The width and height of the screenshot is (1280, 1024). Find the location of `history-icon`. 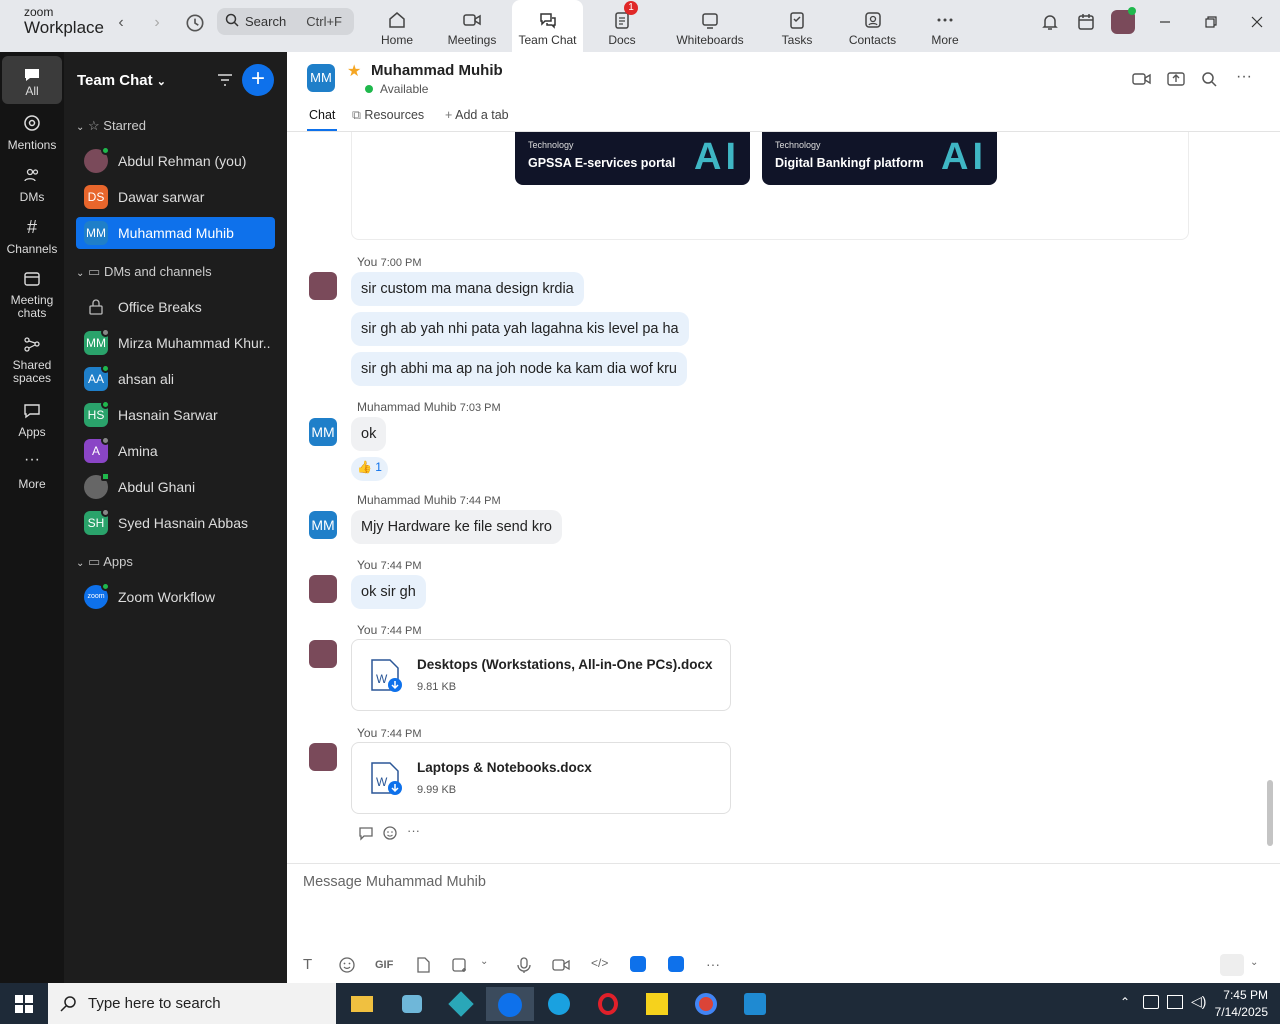

history-icon is located at coordinates (195, 23).